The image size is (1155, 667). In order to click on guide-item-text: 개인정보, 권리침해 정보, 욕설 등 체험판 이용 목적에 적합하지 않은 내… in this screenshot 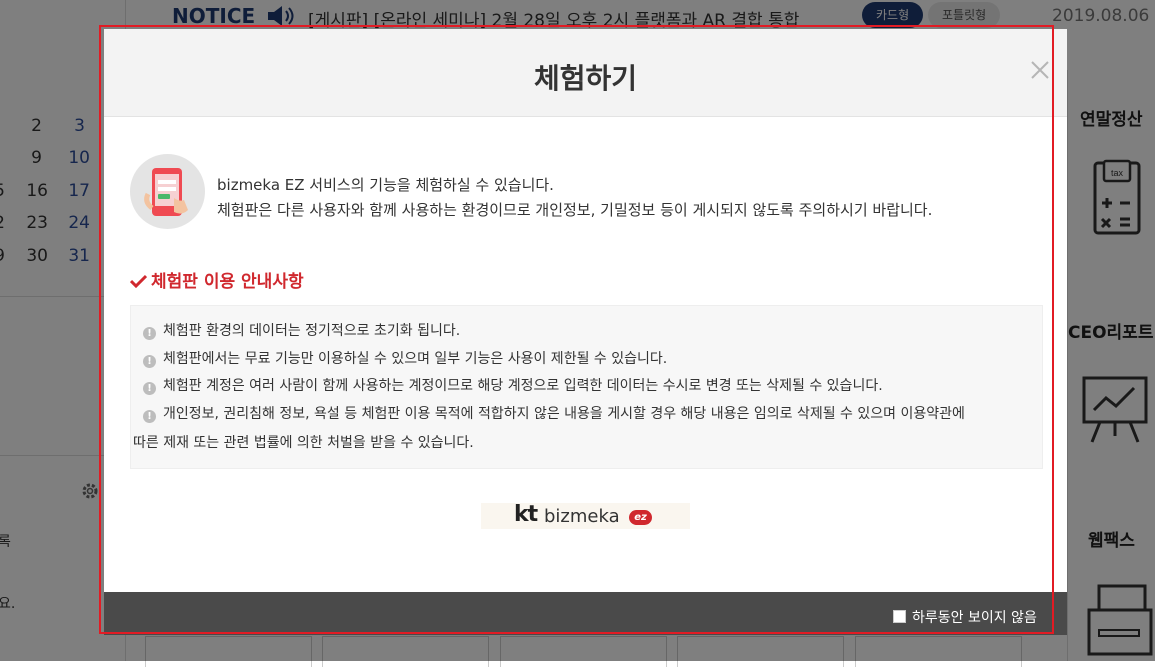, I will do `click(564, 414)`.